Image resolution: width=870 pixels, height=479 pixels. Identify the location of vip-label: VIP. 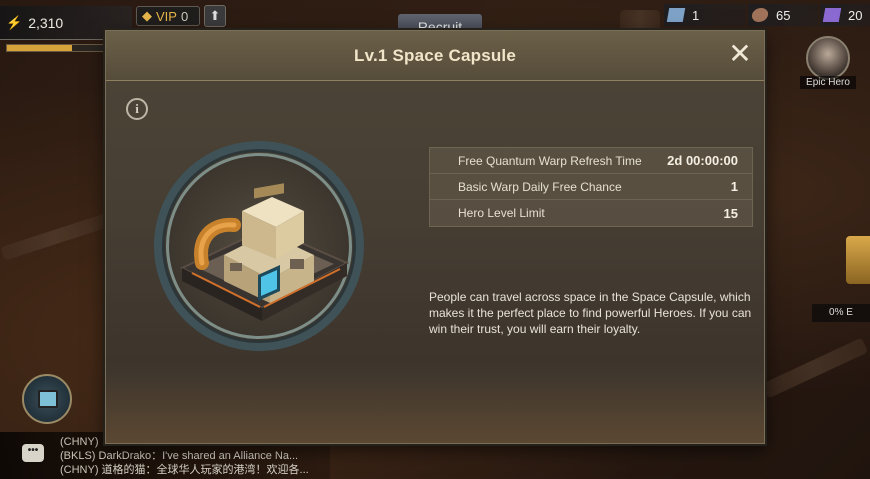
(166, 16).